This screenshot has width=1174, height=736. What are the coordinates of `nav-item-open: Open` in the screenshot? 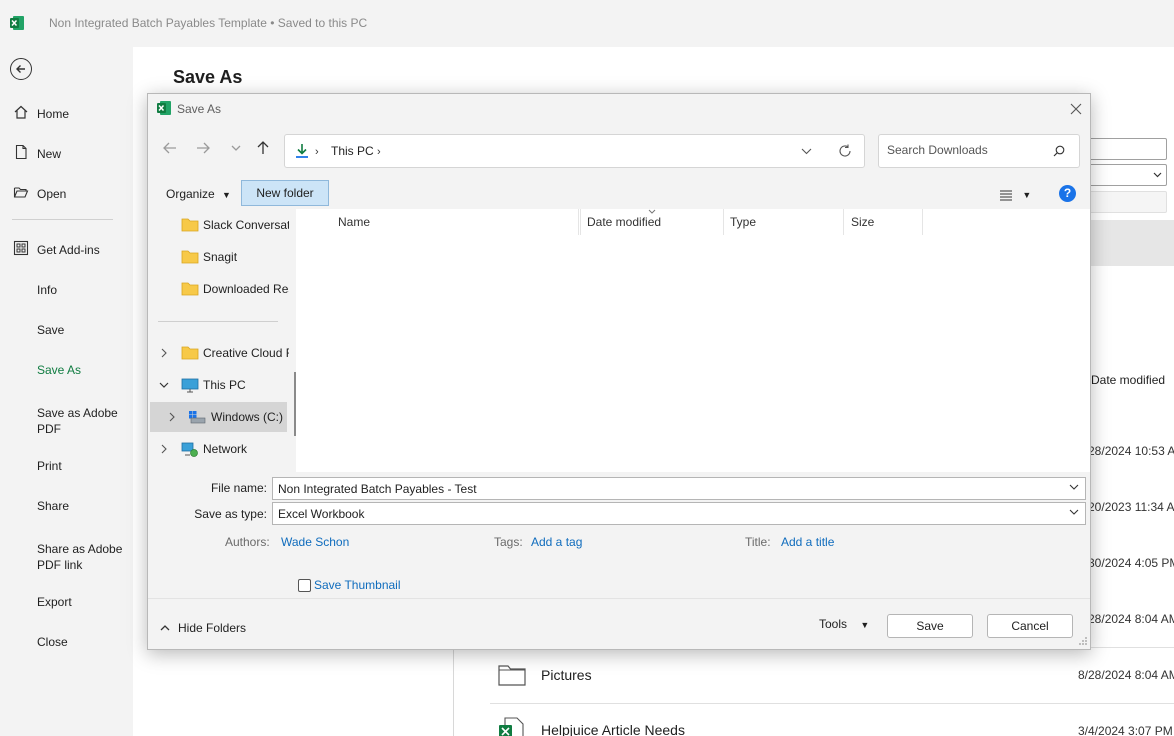 It's located at (66, 192).